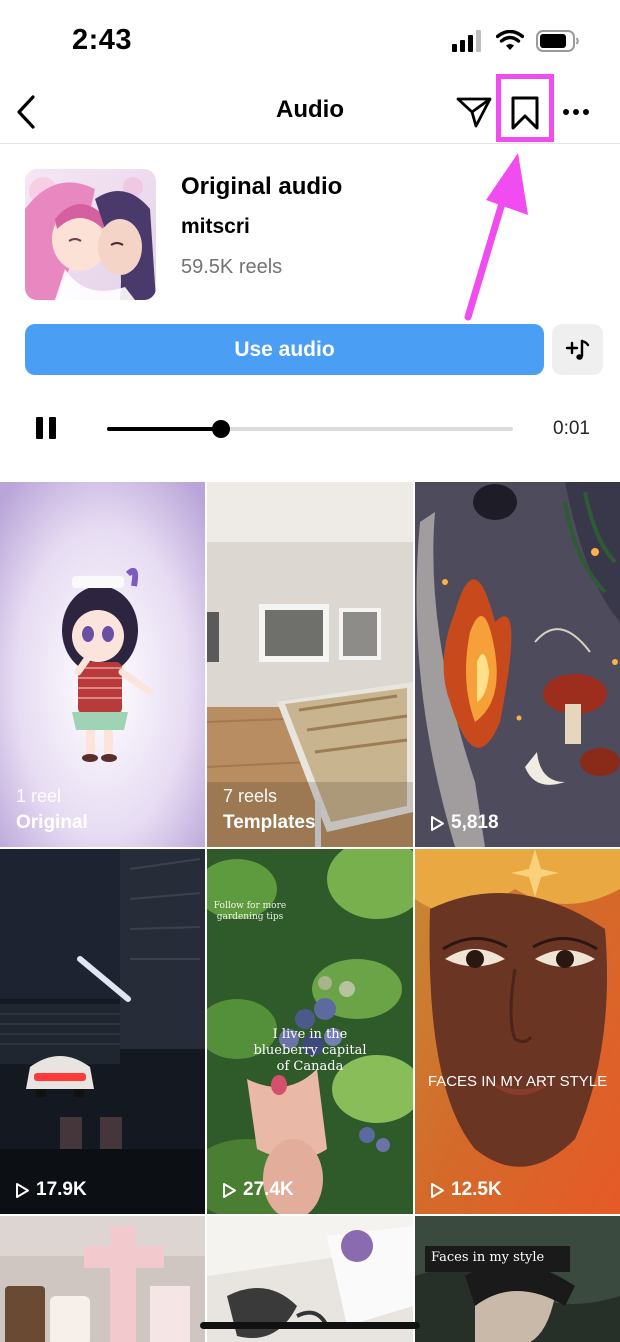 This screenshot has height=1342, width=620. What do you see at coordinates (571, 428) in the screenshot?
I see `elapsed-time: 0:01` at bounding box center [571, 428].